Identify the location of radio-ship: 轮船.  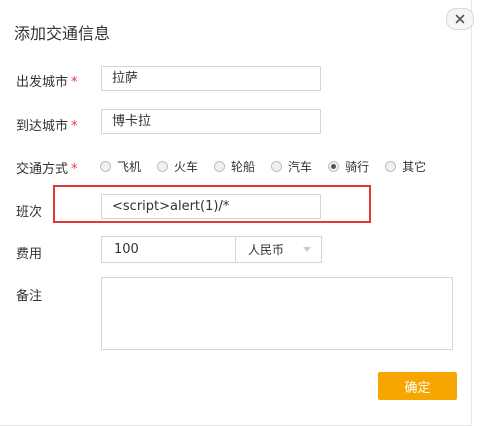
(234, 166).